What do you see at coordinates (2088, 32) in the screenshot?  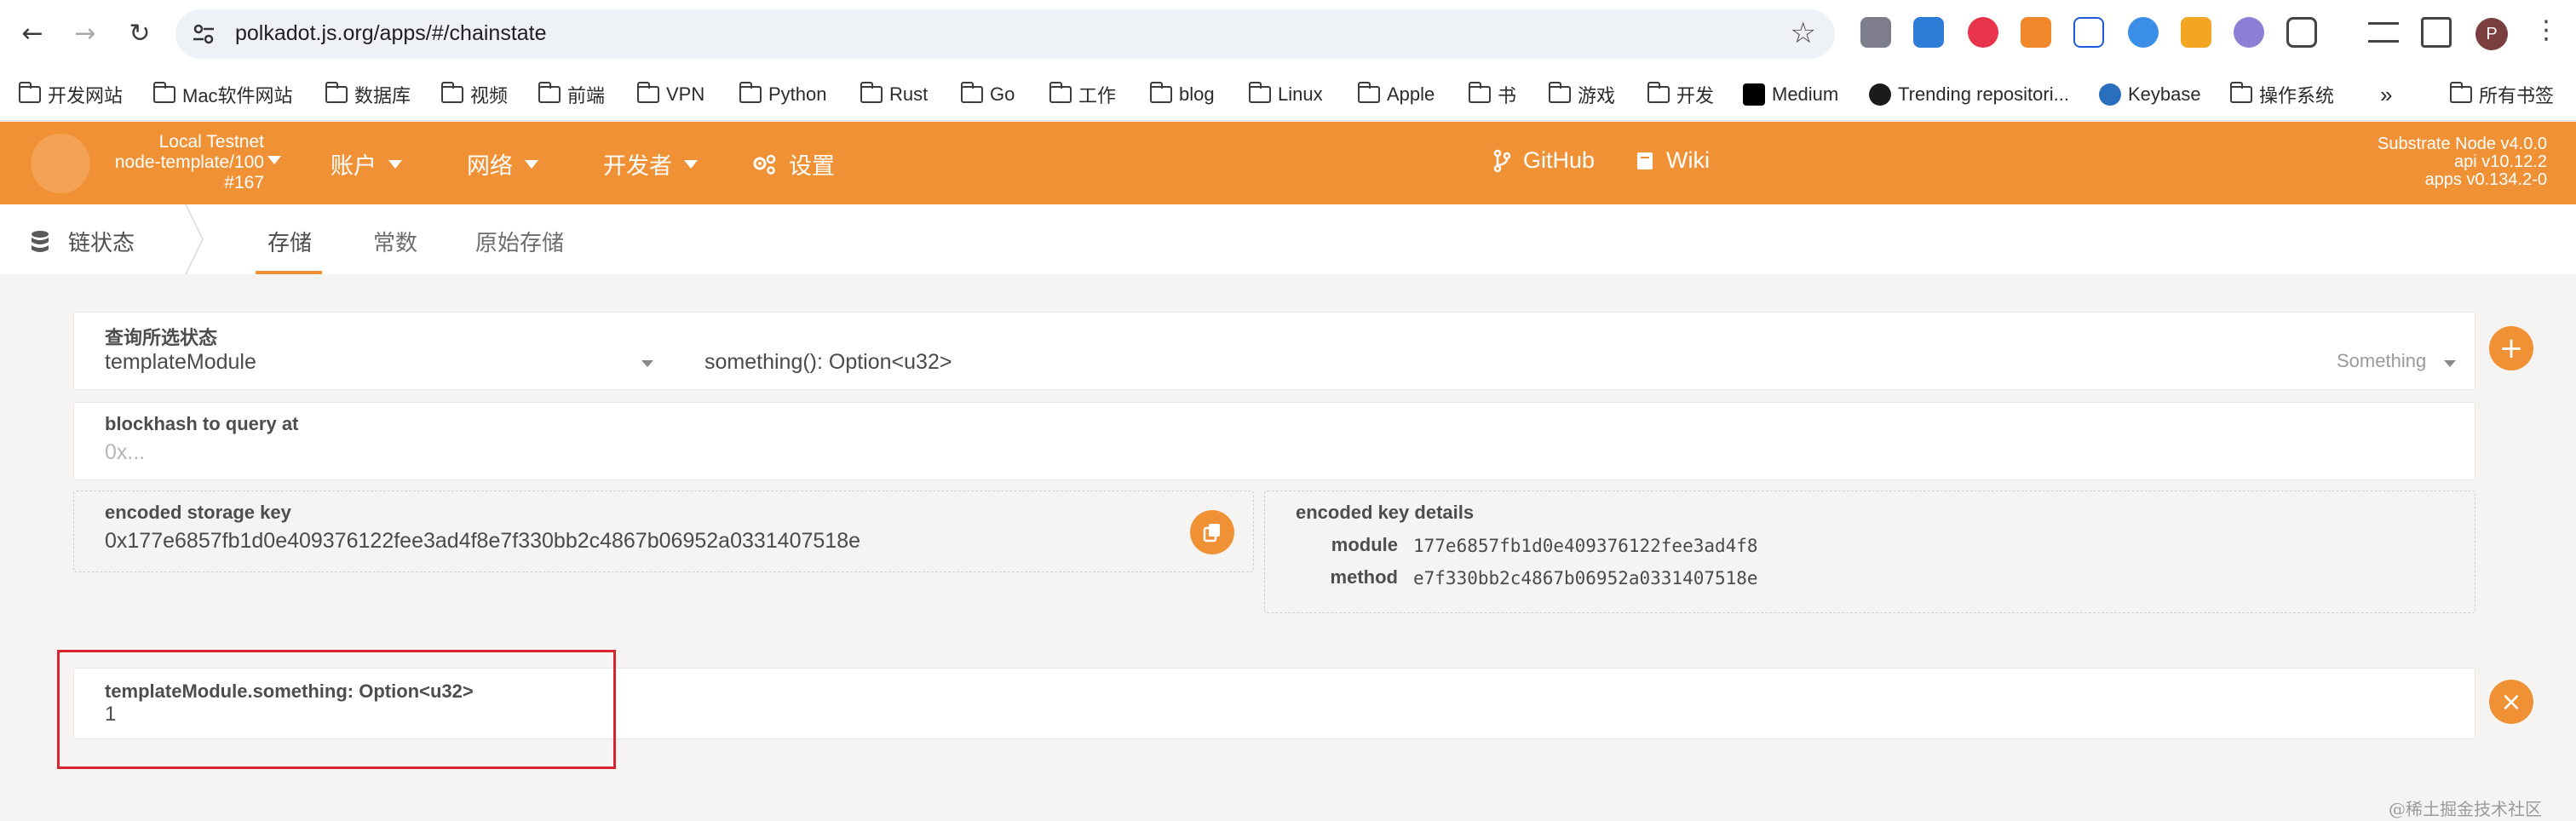 I see `wave-extension-icon` at bounding box center [2088, 32].